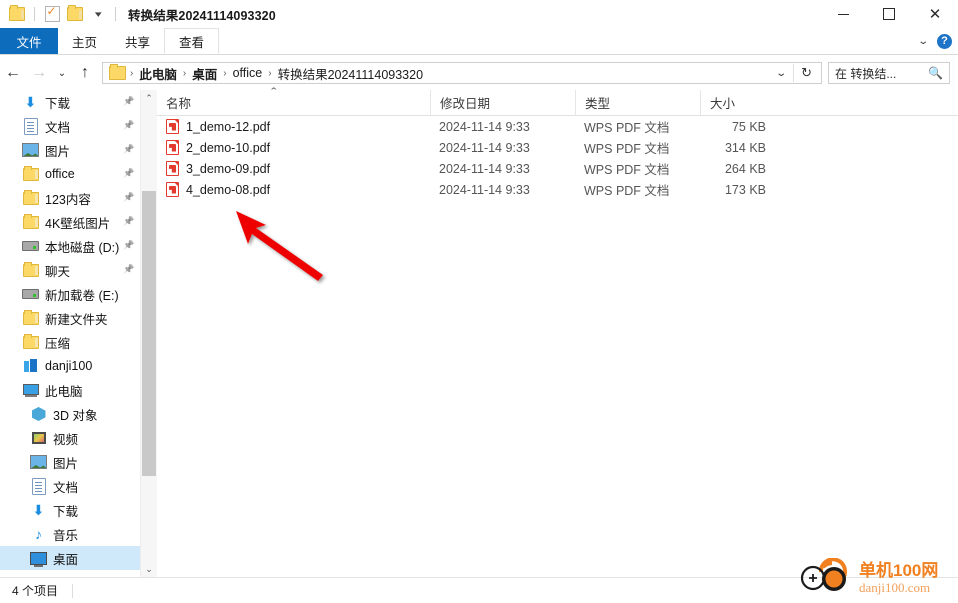 This screenshot has width=958, height=603. Describe the element at coordinates (70, 174) in the screenshot. I see `sidebar-item-3: office 📌` at that location.